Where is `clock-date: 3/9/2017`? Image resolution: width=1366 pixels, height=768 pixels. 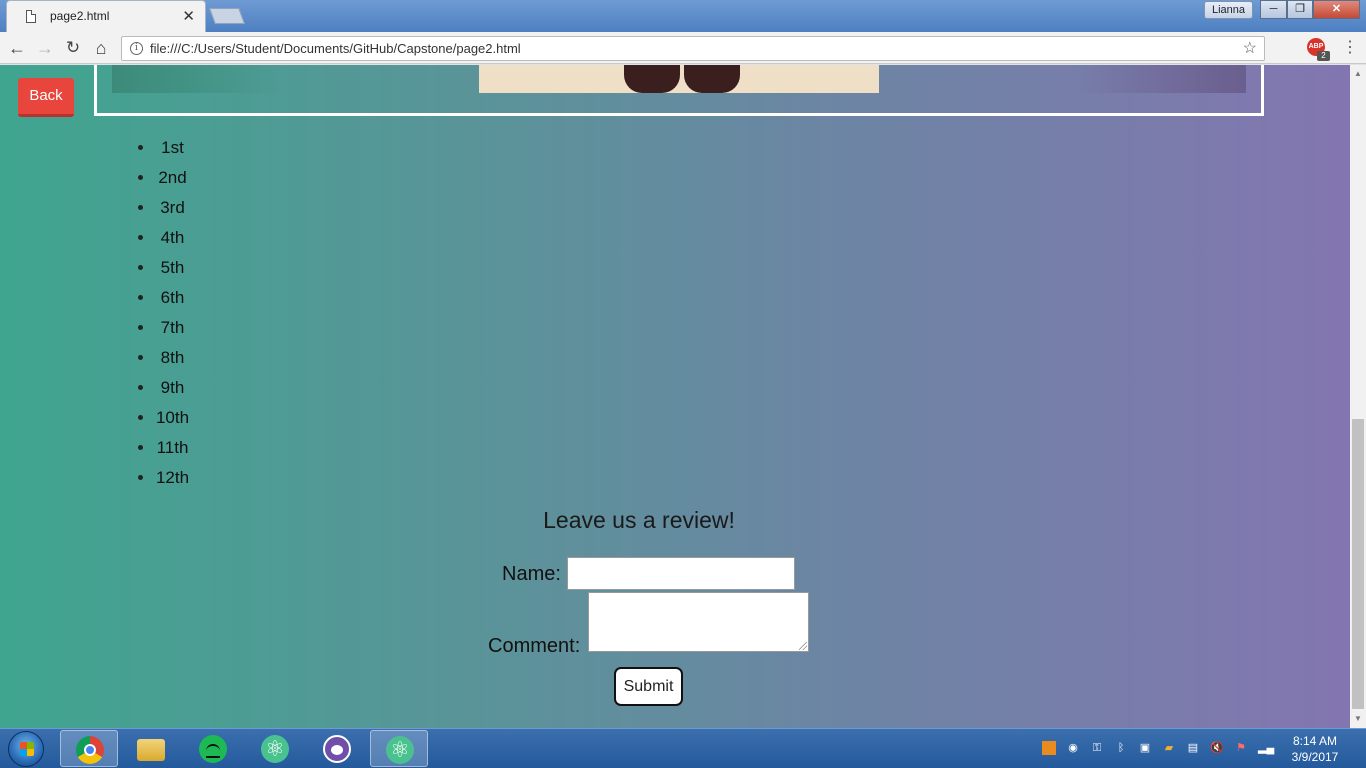 clock-date: 3/9/2017 is located at coordinates (1315, 757).